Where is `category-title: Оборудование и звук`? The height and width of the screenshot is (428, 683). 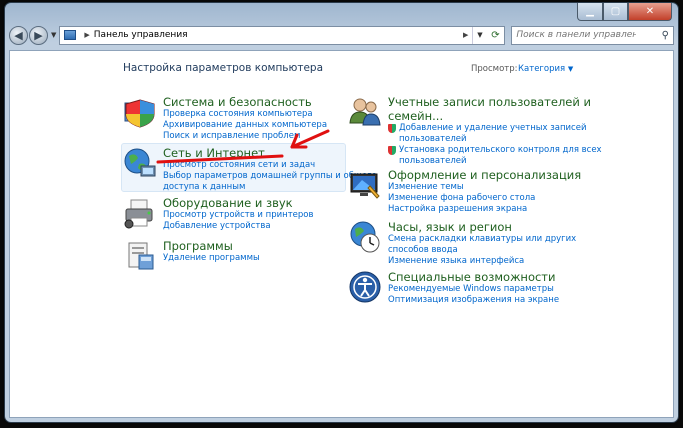 category-title: Оборудование и звук is located at coordinates (238, 203).